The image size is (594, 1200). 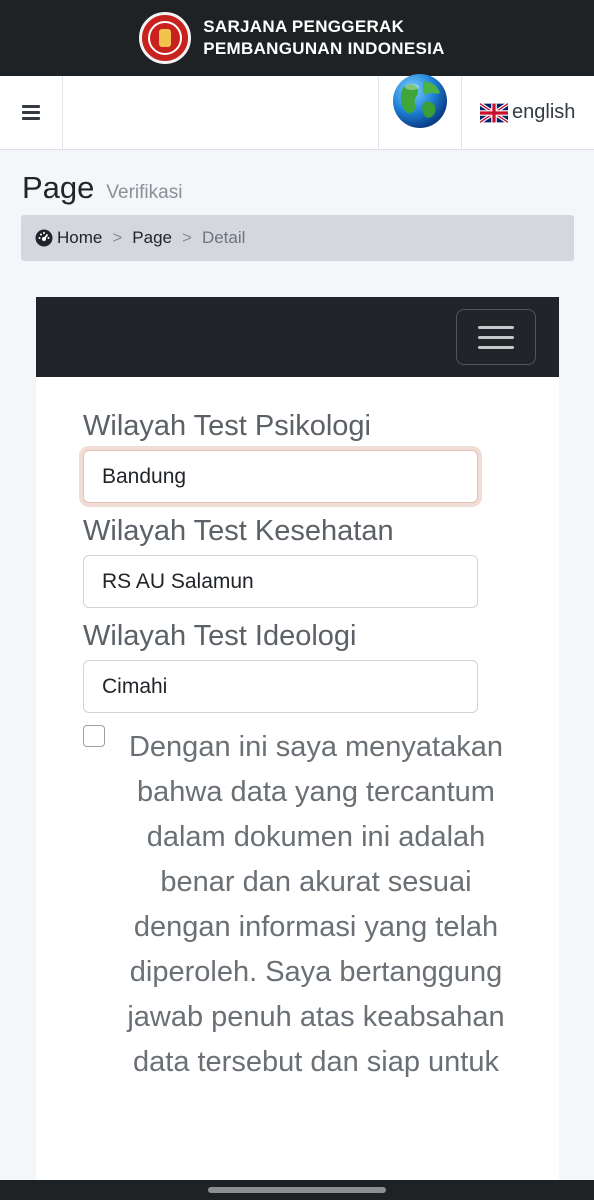 What do you see at coordinates (494, 112) in the screenshot?
I see `uk-flag-icon` at bounding box center [494, 112].